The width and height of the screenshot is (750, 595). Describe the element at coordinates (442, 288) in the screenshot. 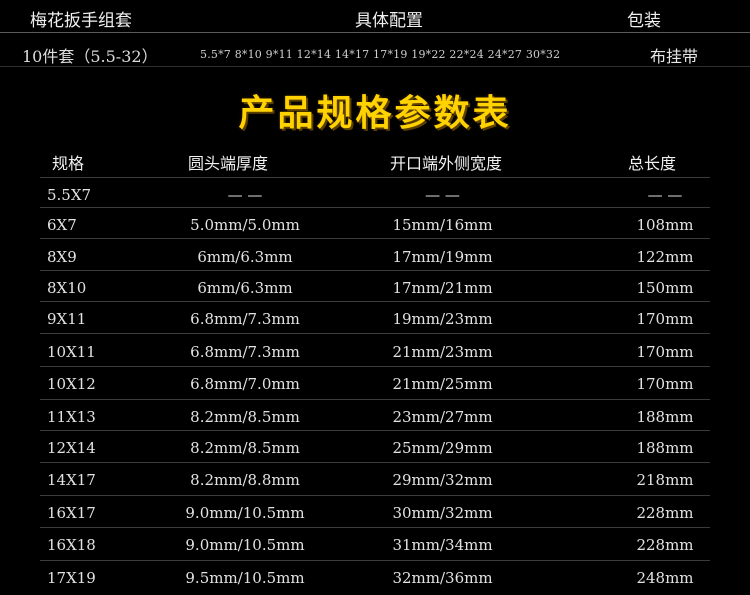

I see `cell-width: 17mm/21mm` at that location.